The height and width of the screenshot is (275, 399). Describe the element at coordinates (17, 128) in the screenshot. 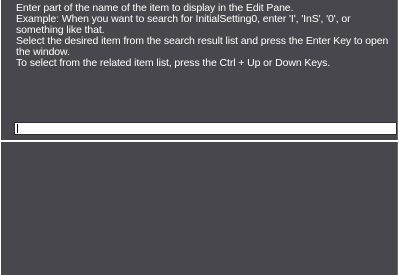

I see `text-caret` at that location.